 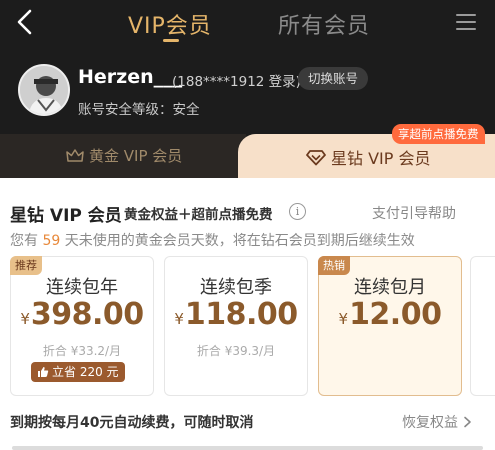 I want to click on plan-price: ¥118.00, so click(x=236, y=314).